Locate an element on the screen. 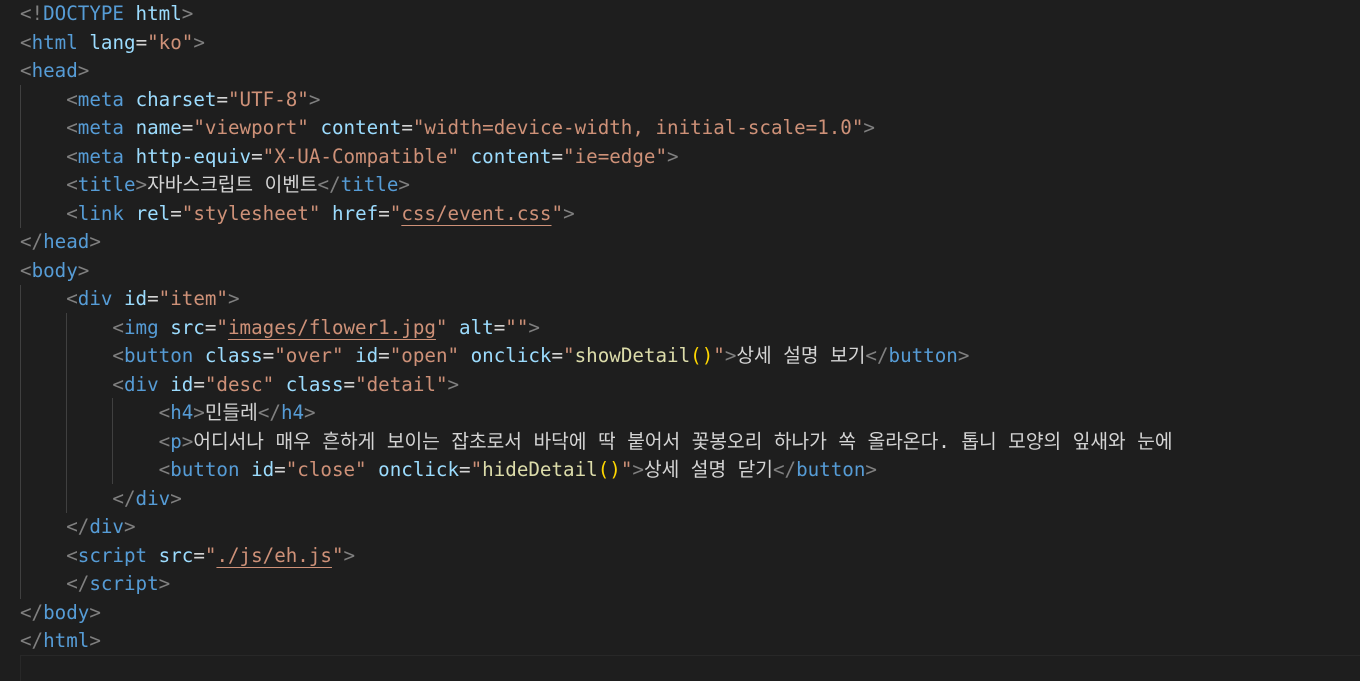 The height and width of the screenshot is (681, 1360). code-line: <div id="desc" class="detail"> is located at coordinates (239, 385).